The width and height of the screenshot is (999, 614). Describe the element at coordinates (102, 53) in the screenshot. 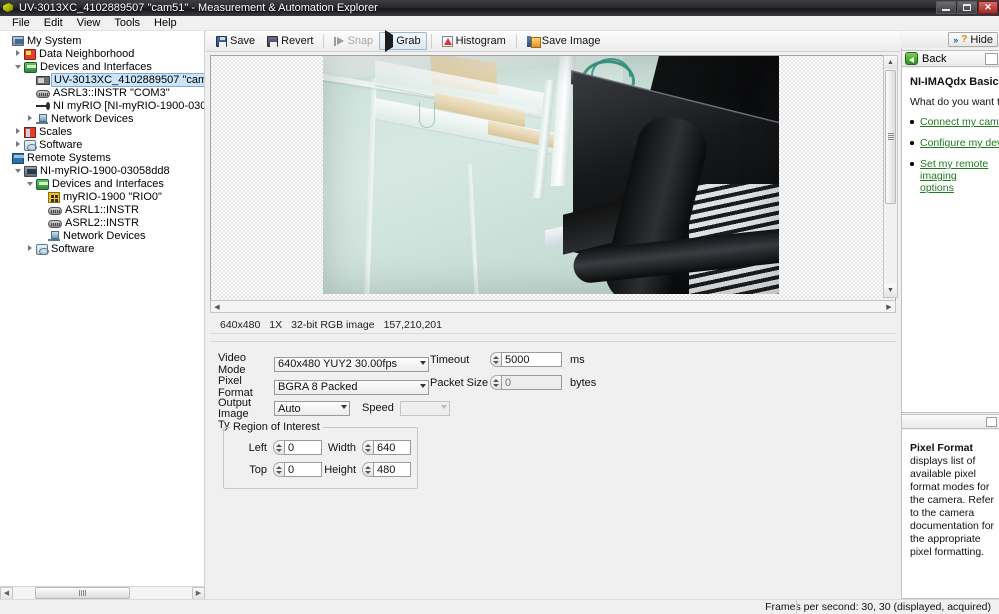

I see `tree-item: Data Neighborhood` at that location.